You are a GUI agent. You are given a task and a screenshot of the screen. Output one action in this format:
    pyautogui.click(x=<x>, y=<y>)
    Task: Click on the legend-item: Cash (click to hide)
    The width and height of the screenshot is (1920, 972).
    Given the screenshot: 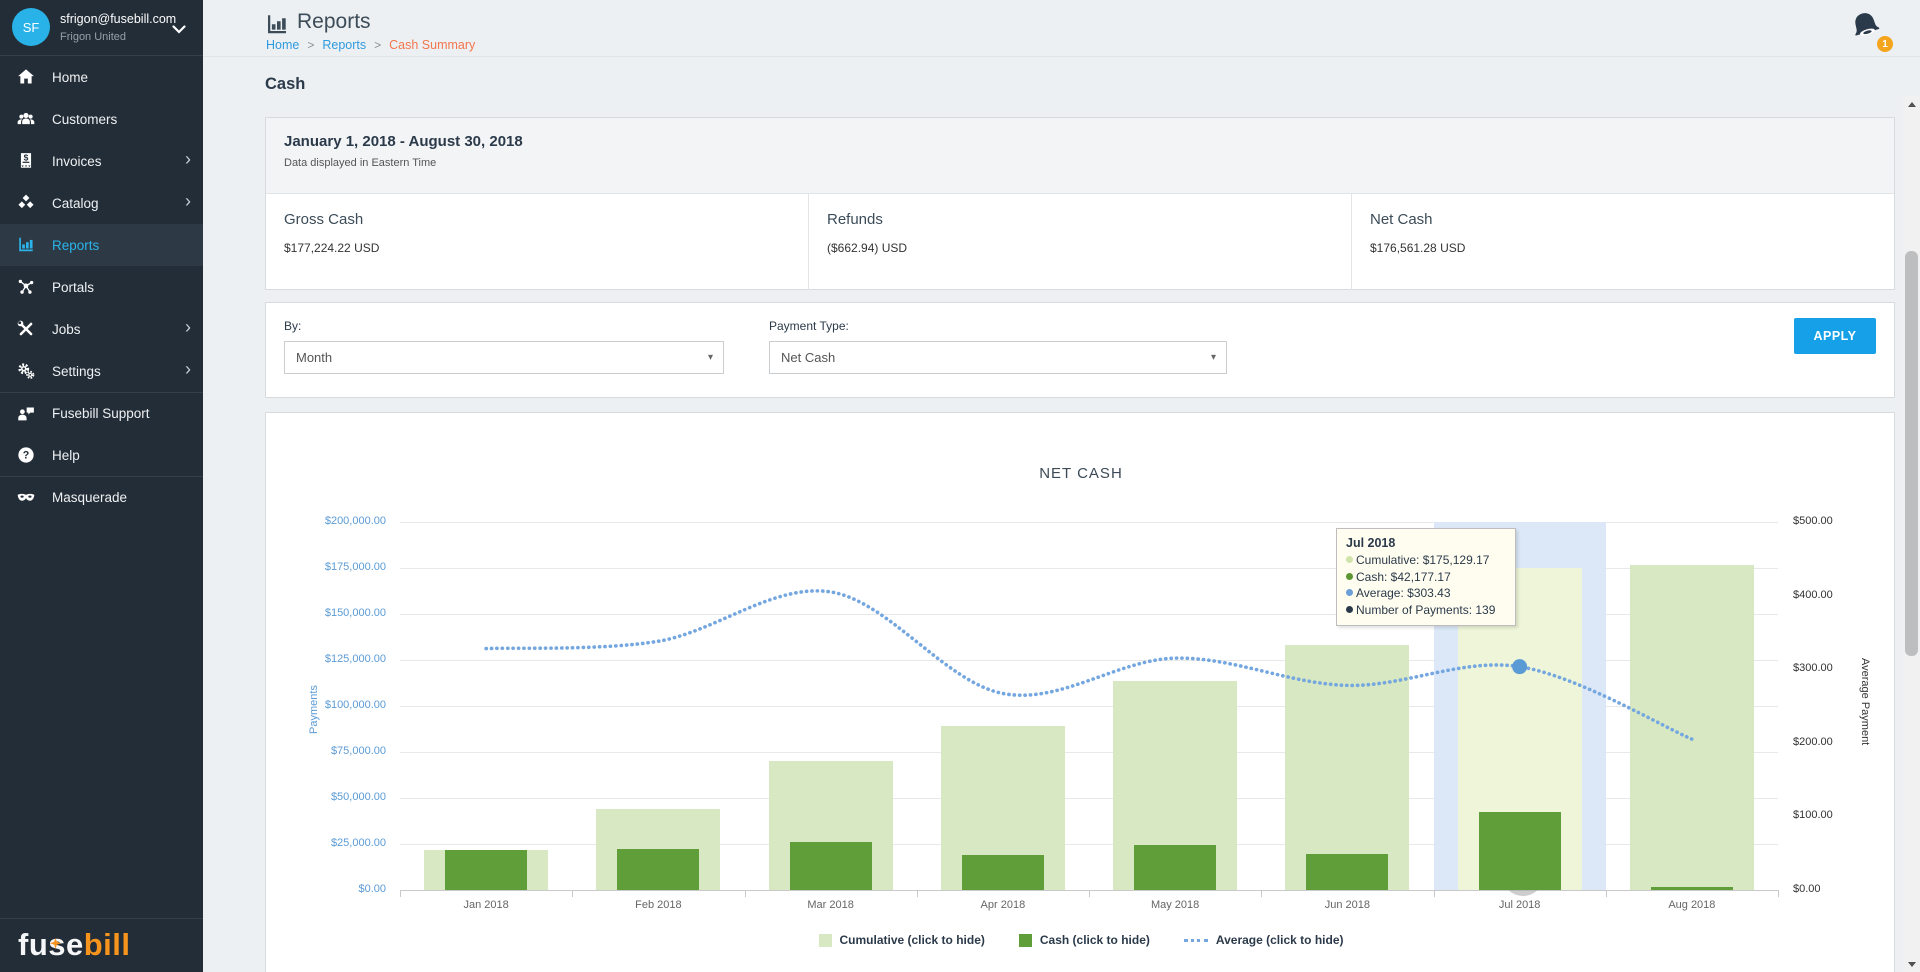 What is the action you would take?
    pyautogui.click(x=1084, y=940)
    